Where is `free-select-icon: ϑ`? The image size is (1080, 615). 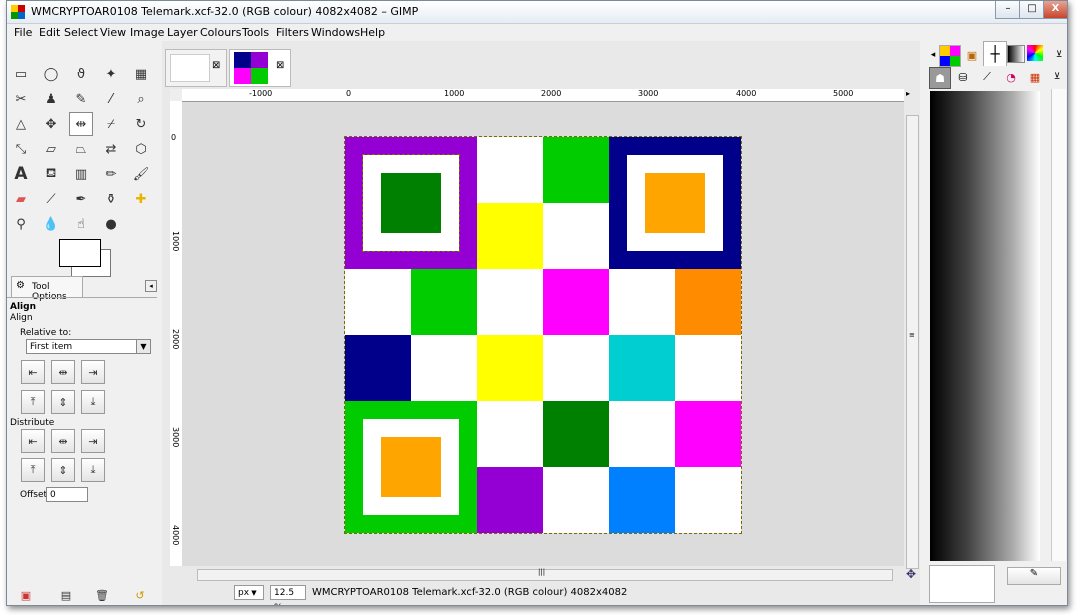
free-select-icon: ϑ is located at coordinates (81, 74).